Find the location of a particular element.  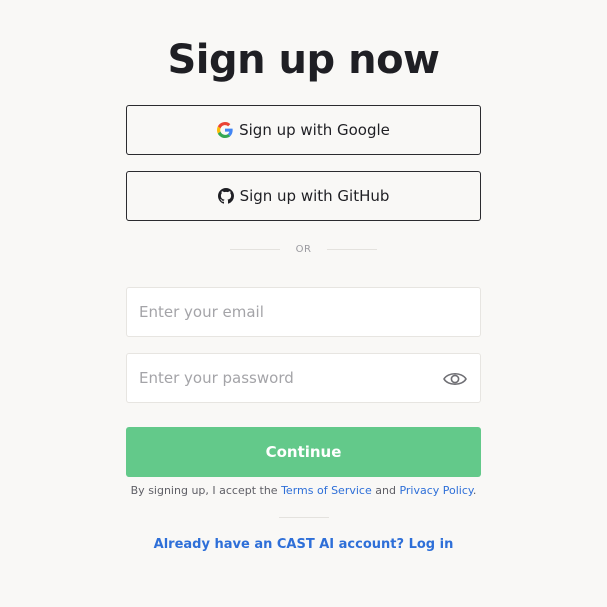

google-icon is located at coordinates (225, 130).